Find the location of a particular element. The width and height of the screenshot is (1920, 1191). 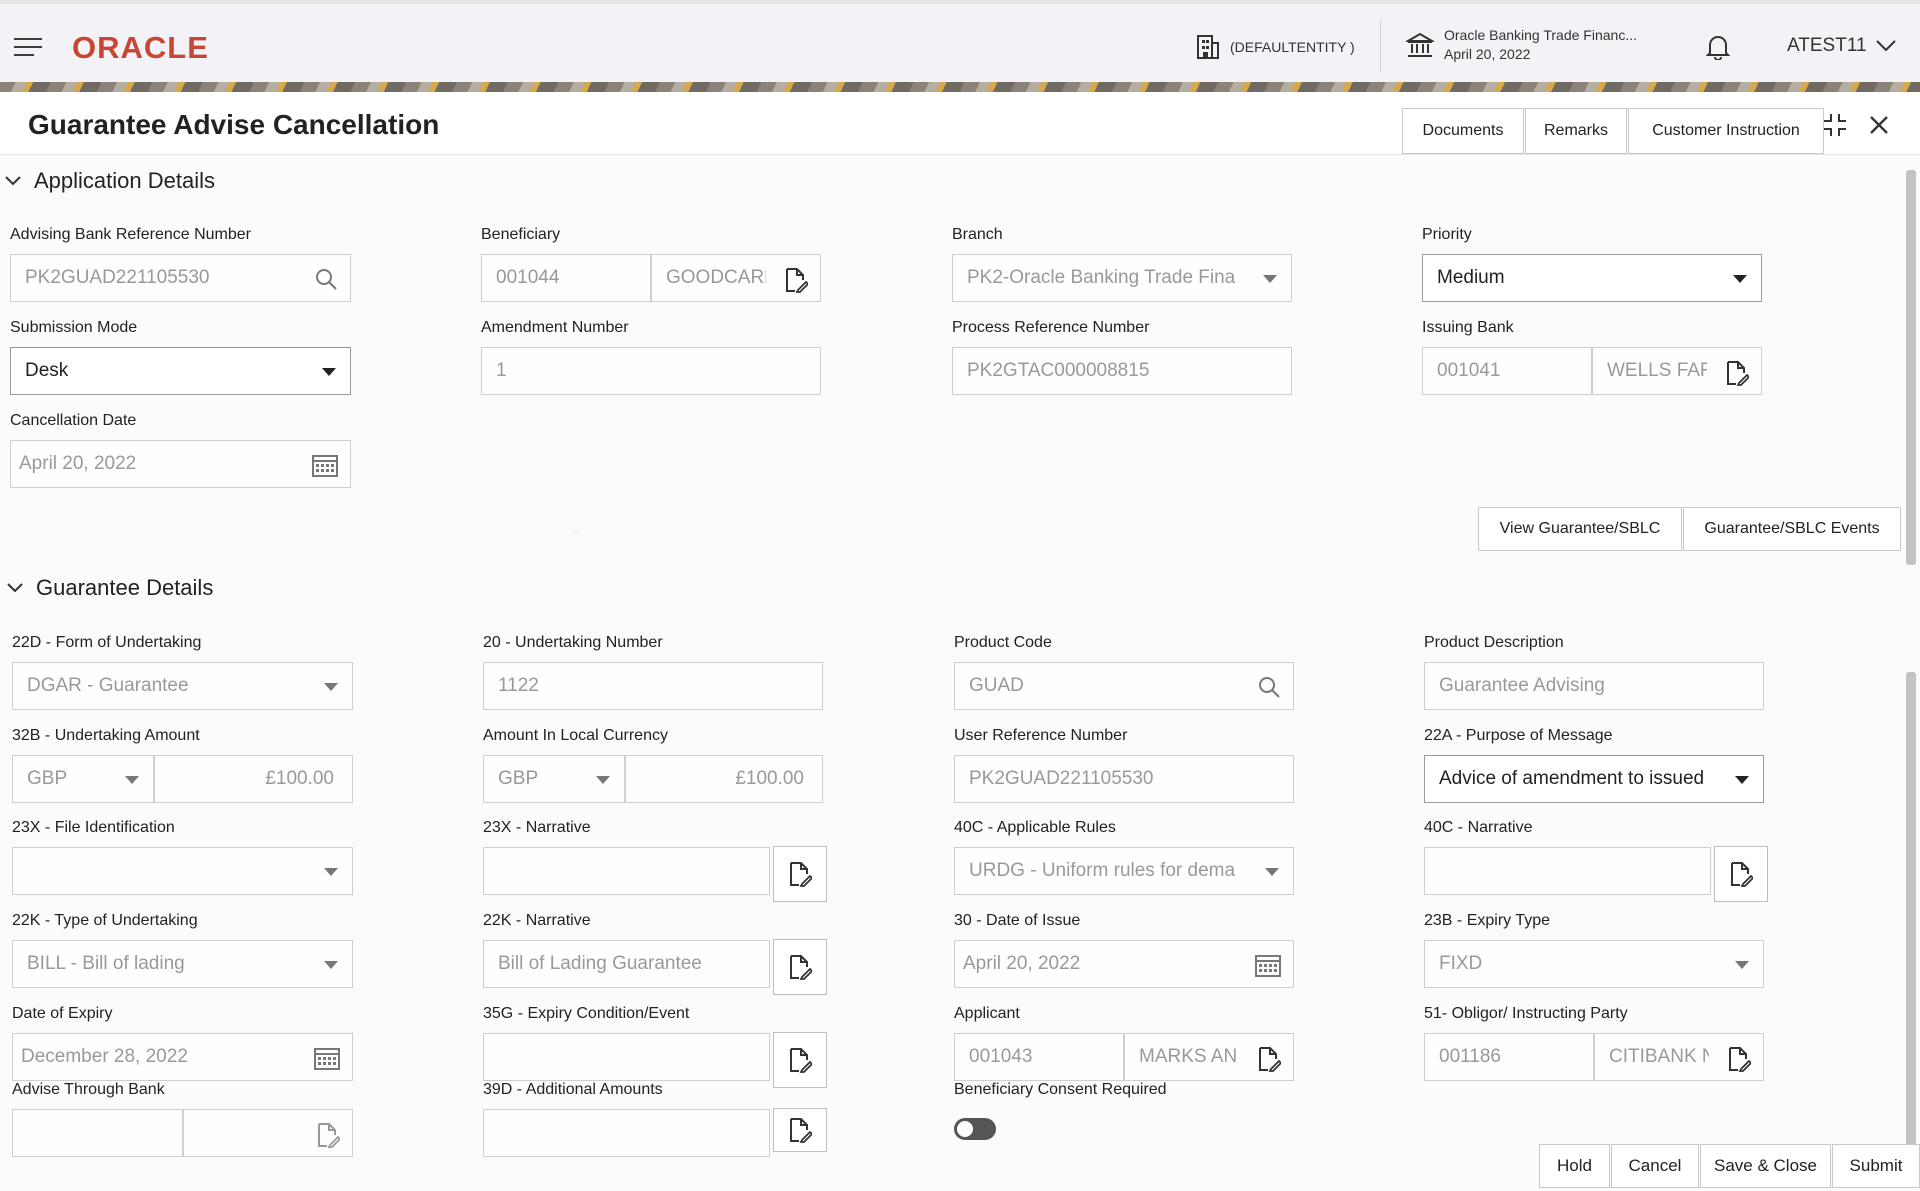

collapse-fullscreen-icon is located at coordinates (1835, 125).